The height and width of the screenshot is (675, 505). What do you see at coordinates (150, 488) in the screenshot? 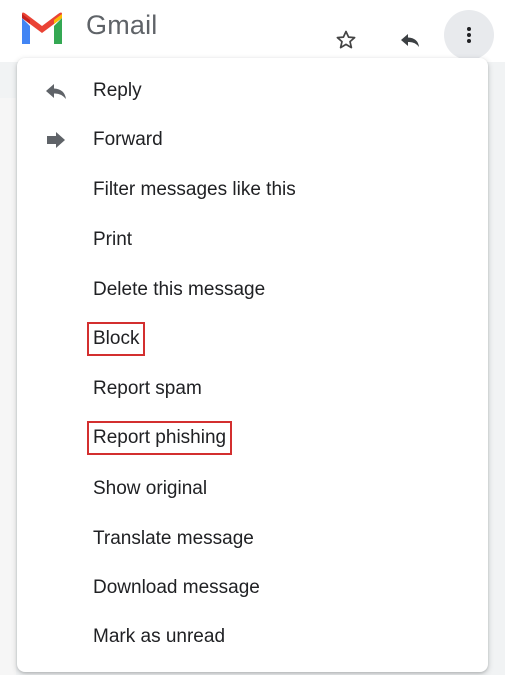
I see `menu-item-label: Show original` at bounding box center [150, 488].